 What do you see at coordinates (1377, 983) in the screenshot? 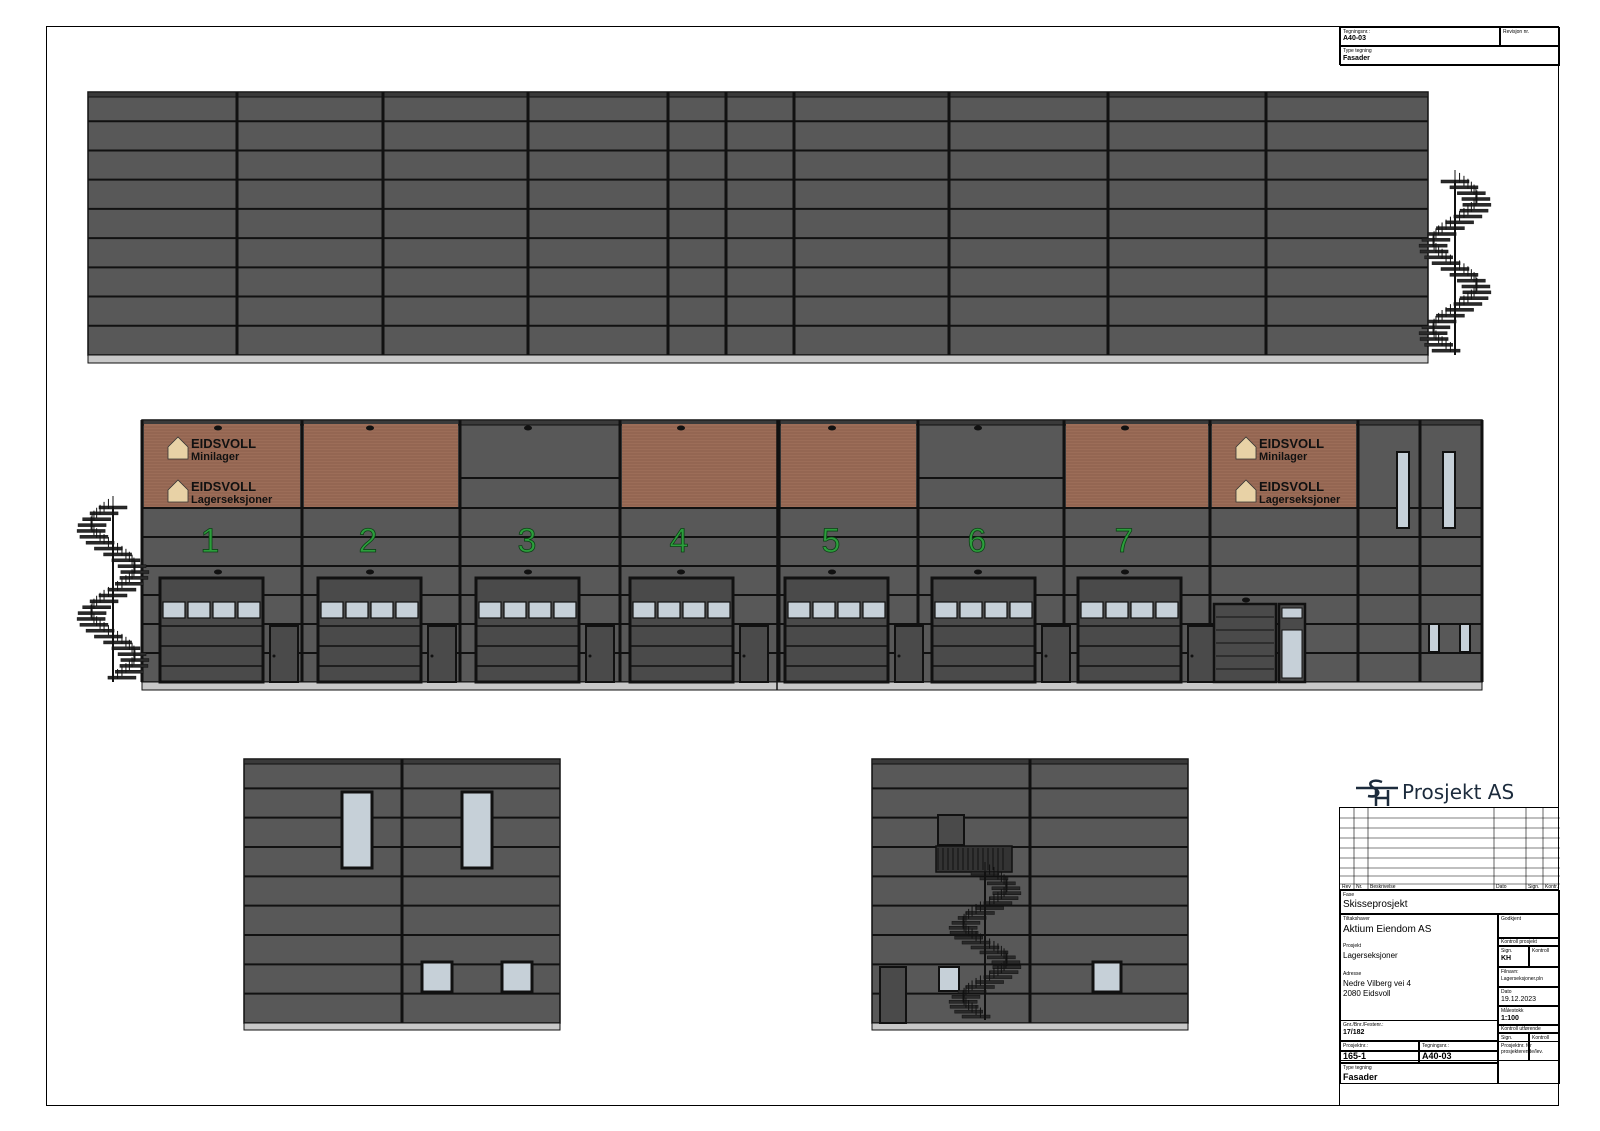
I see `address-line1: Nedre Vilberg vei 4` at bounding box center [1377, 983].